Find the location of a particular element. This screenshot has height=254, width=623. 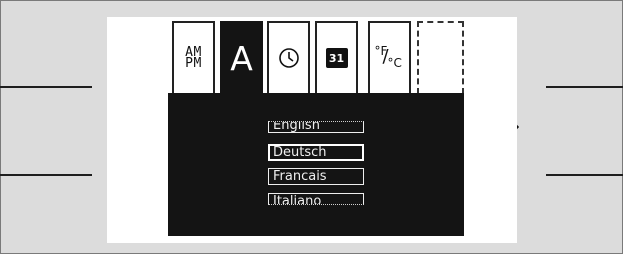

clock-icon is located at coordinates (288, 58).